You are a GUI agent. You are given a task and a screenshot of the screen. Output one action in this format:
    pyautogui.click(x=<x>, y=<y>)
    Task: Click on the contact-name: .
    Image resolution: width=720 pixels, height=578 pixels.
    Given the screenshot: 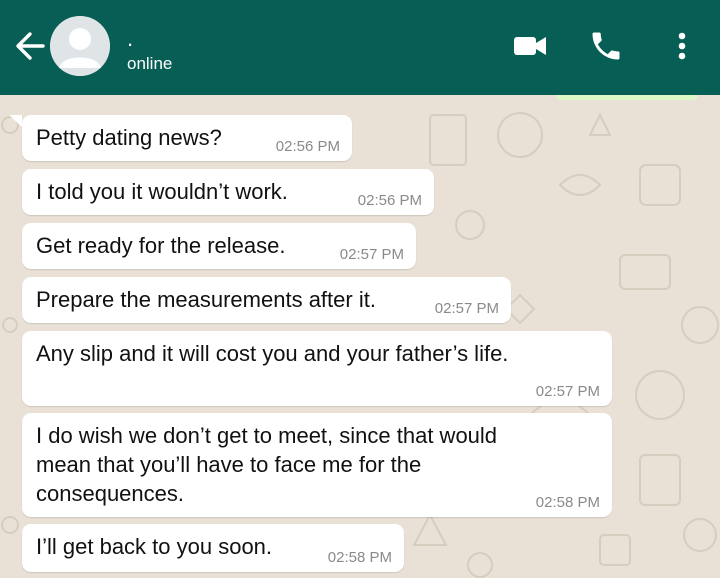 What is the action you would take?
    pyautogui.click(x=130, y=38)
    